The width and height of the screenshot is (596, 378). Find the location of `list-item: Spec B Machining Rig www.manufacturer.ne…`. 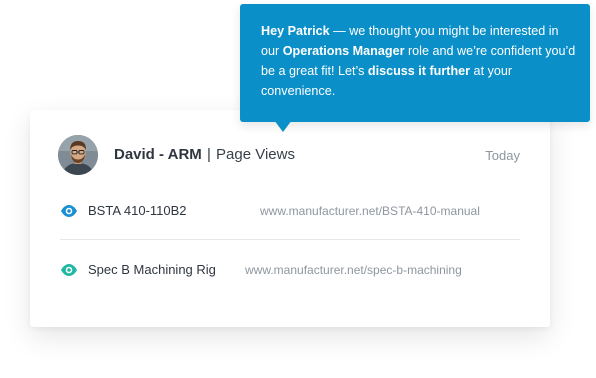

list-item: Spec B Machining Rig www.manufacturer.ne… is located at coordinates (290, 271).